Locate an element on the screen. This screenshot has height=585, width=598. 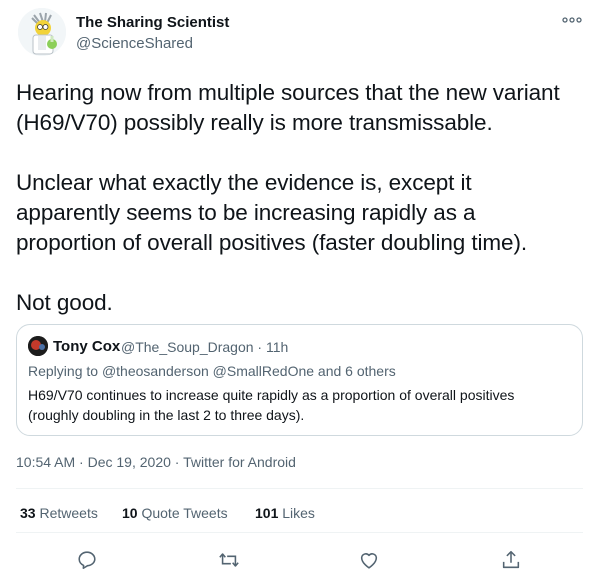
soup-dragon-avatar-icon is located at coordinates (38, 346).